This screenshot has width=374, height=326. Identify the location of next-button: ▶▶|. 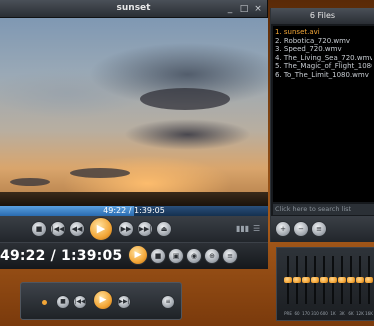
(145, 229).